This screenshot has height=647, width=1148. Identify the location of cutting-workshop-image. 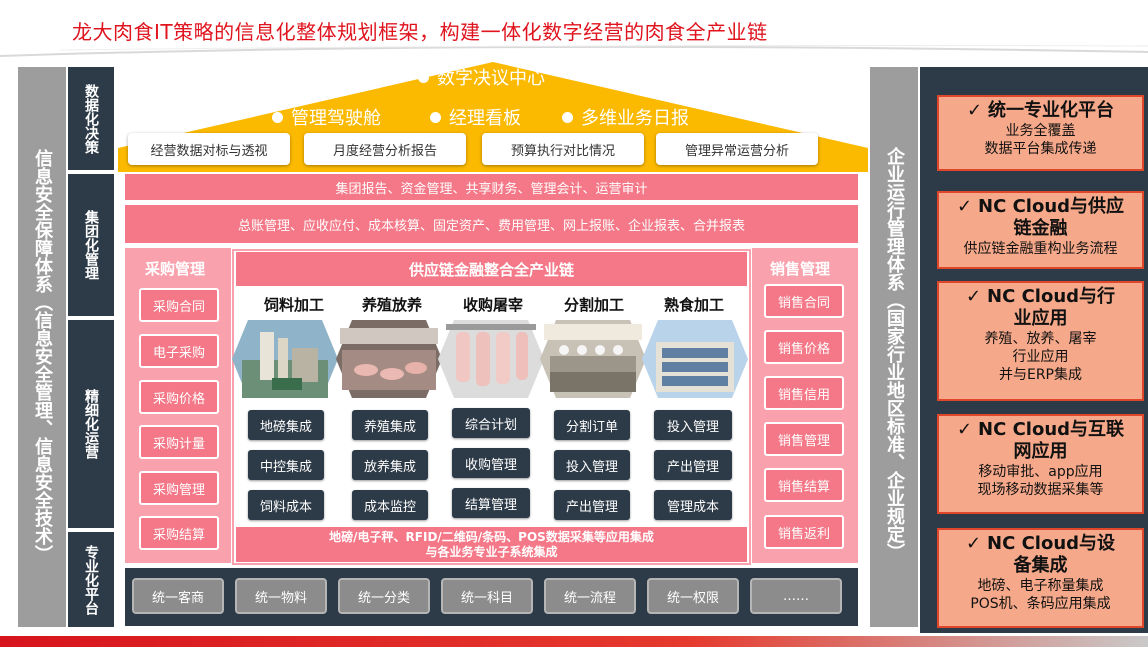
(593, 359).